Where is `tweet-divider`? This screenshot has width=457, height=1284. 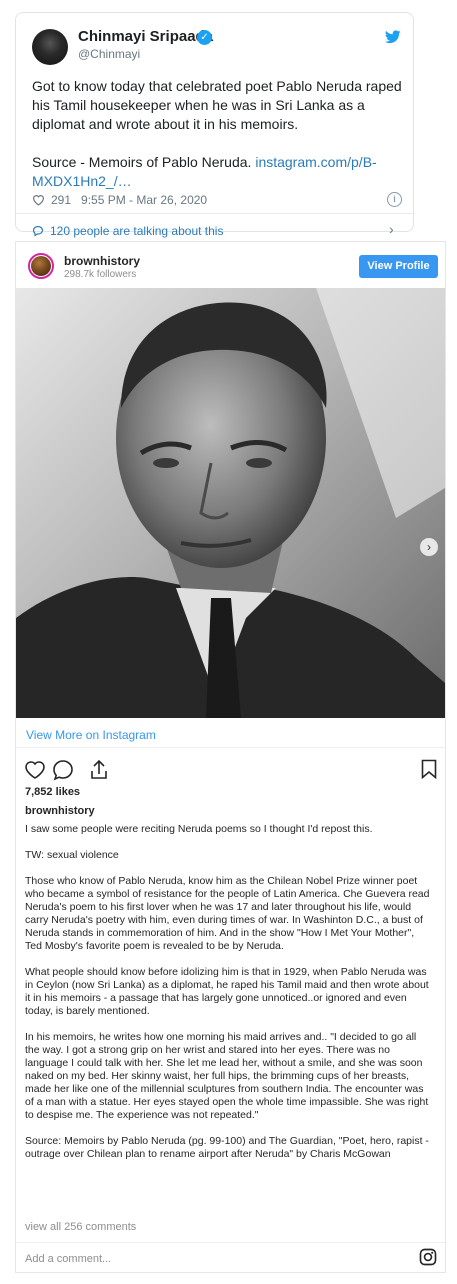
tweet-divider is located at coordinates (214, 213).